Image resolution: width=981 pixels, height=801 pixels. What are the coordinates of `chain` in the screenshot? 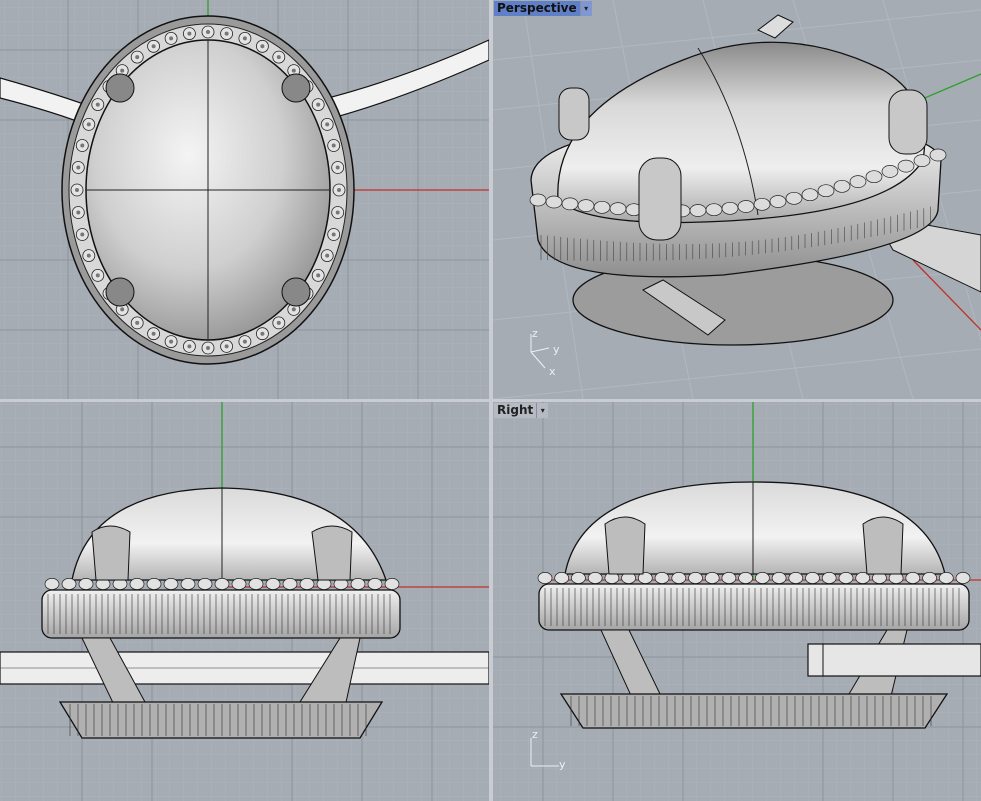 It's located at (894, 660).